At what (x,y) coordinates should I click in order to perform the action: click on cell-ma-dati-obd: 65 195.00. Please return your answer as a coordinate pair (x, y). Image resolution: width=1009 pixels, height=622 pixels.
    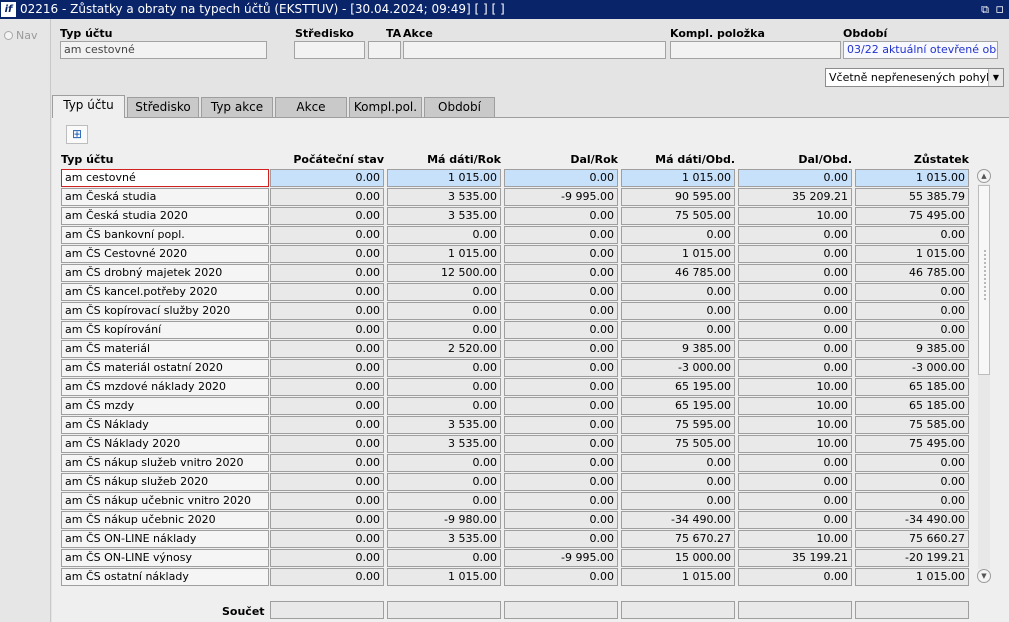
    Looking at the image, I should click on (678, 406).